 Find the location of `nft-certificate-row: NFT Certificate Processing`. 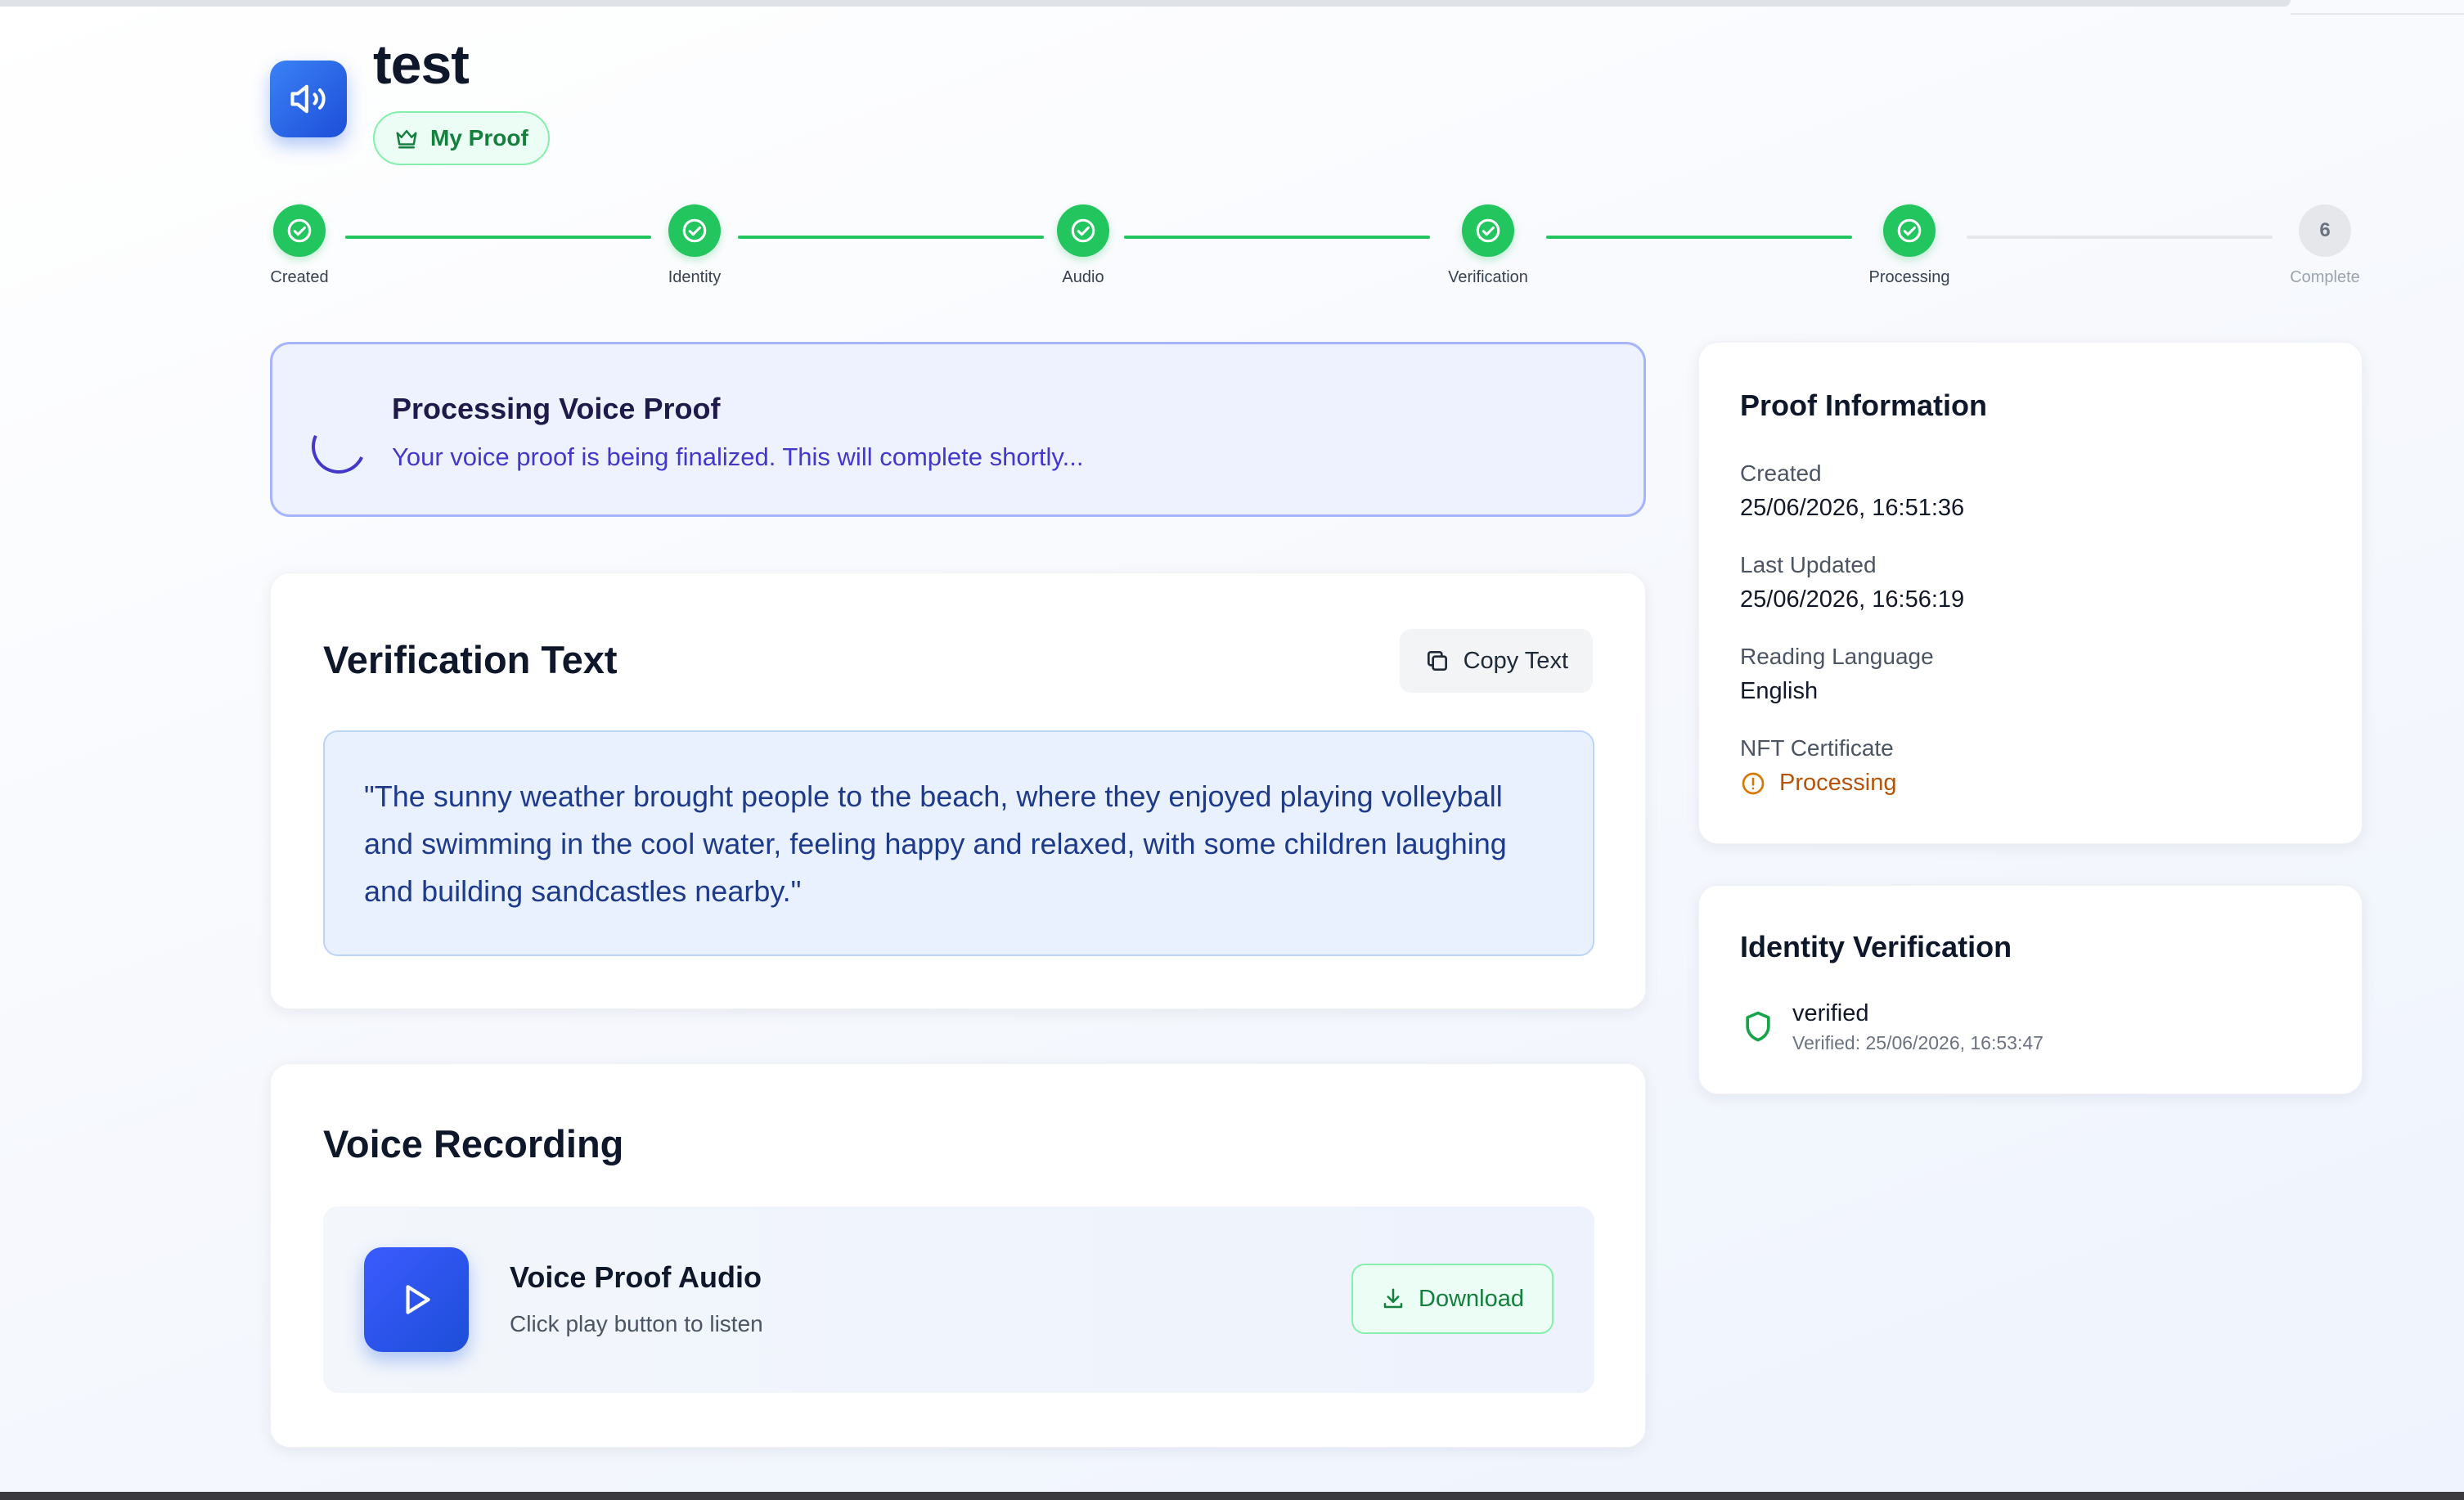

nft-certificate-row: NFT Certificate Processing is located at coordinates (1818, 766).